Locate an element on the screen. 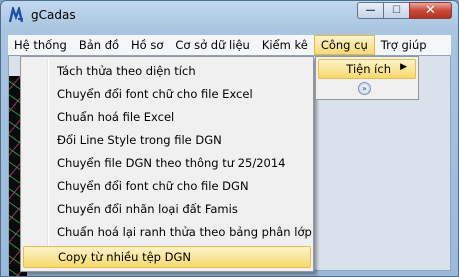 The image size is (459, 277). app-icon is located at coordinates (16, 15).